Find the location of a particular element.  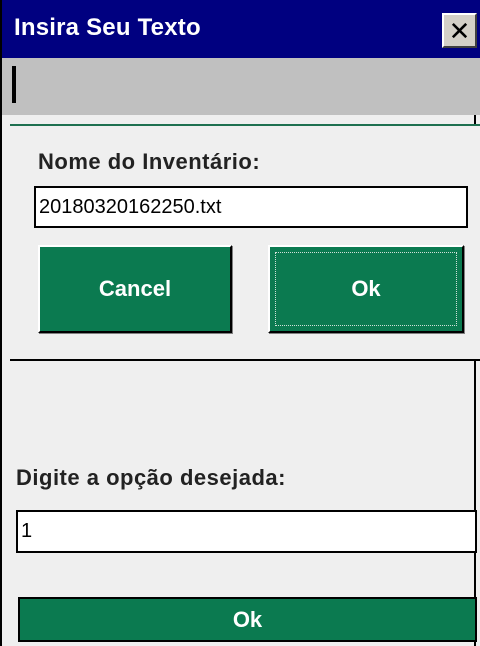

option-prompt-label: Digite a opção desejada: is located at coordinates (151, 477).